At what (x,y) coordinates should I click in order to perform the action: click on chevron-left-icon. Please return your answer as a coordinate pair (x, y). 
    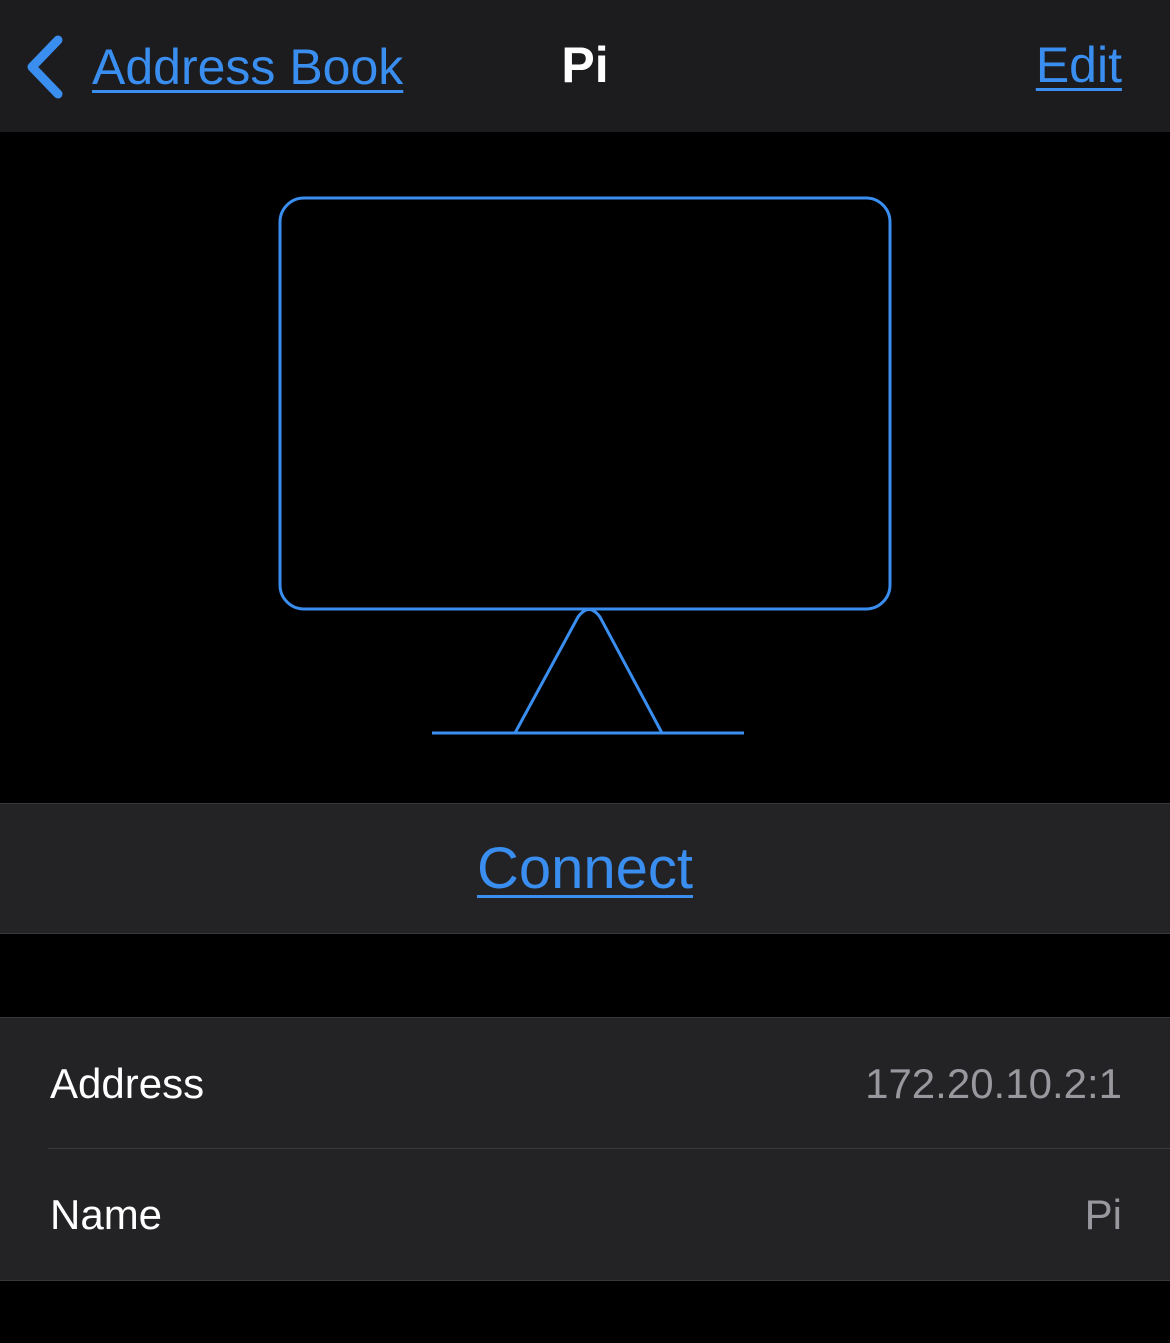
    Looking at the image, I should click on (45, 67).